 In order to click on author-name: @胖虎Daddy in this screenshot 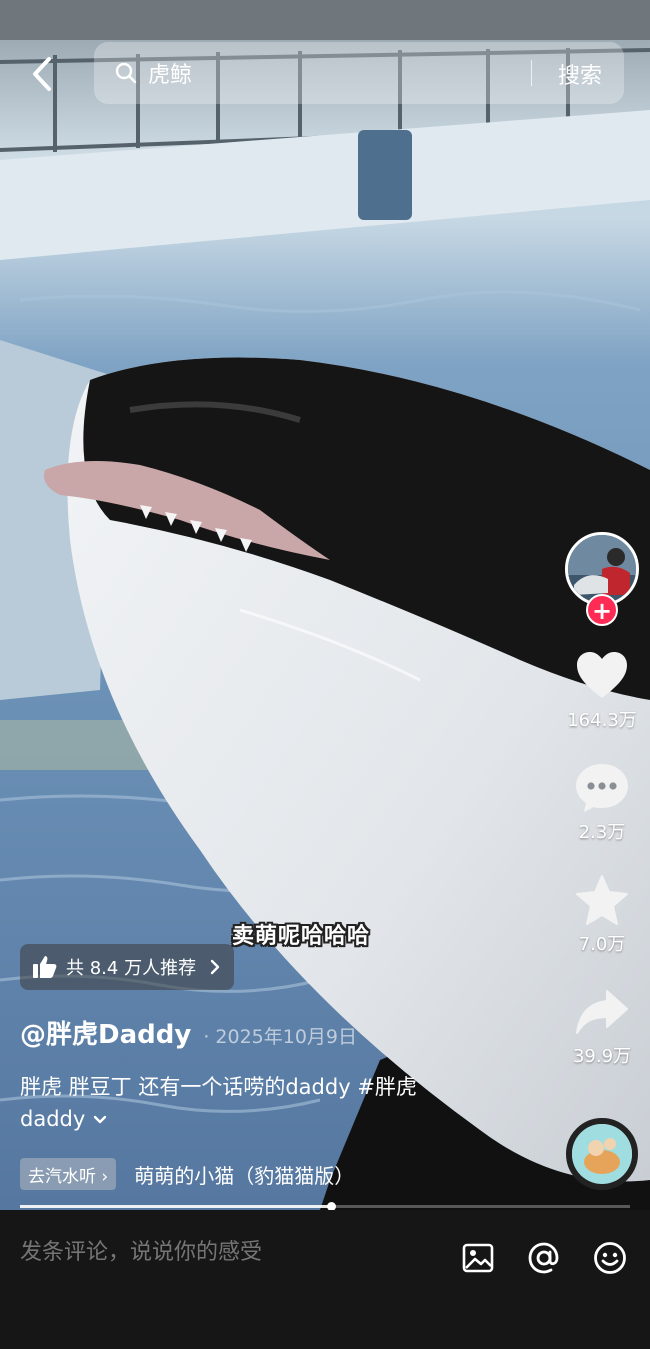, I will do `click(105, 1032)`.